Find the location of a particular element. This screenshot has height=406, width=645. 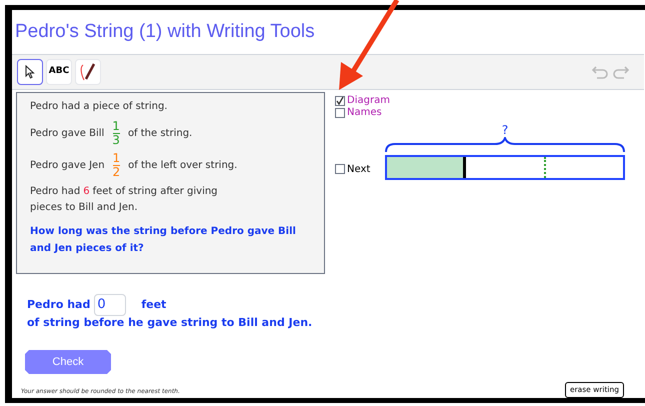

question-text: How long was the string before Pedro gave Bill and Jen pieces of it? is located at coordinates (163, 240).